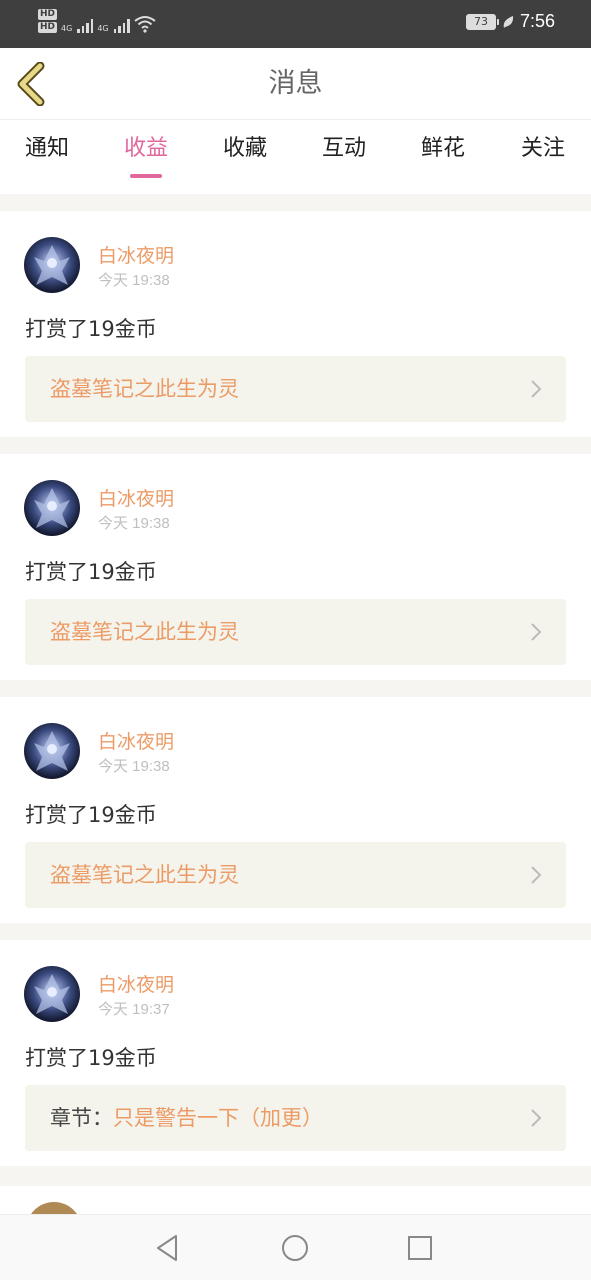 Image resolution: width=591 pixels, height=1280 pixels. Describe the element at coordinates (245, 146) in the screenshot. I see `tab-favorites: 收藏` at that location.